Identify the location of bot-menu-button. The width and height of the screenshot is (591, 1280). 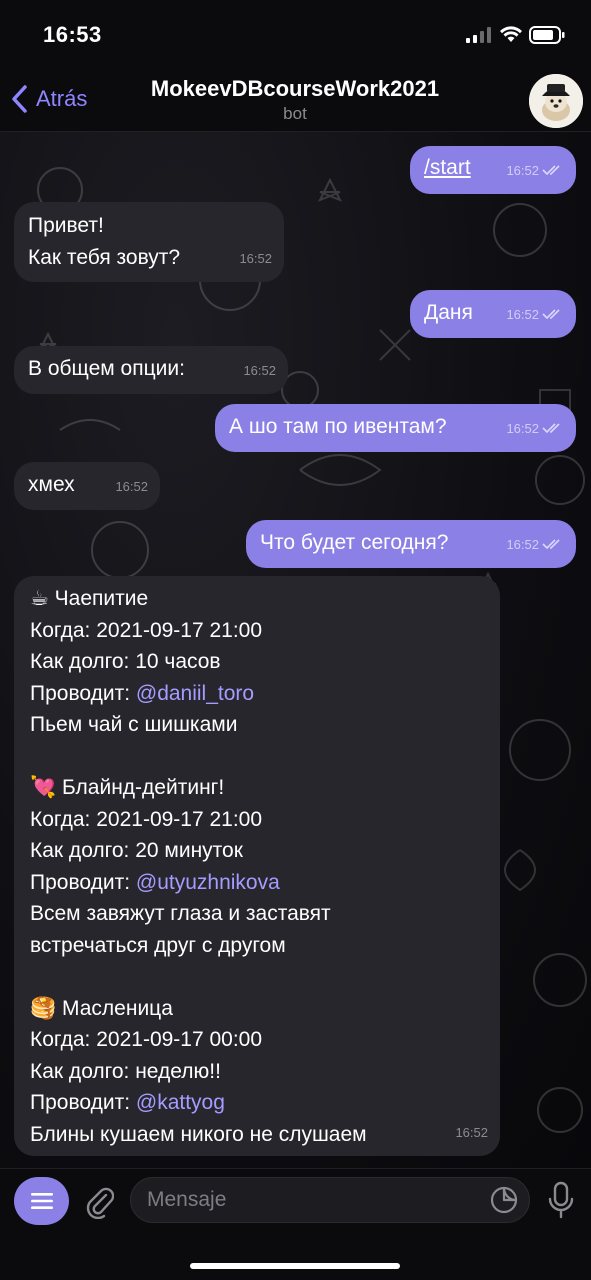
(41, 1201).